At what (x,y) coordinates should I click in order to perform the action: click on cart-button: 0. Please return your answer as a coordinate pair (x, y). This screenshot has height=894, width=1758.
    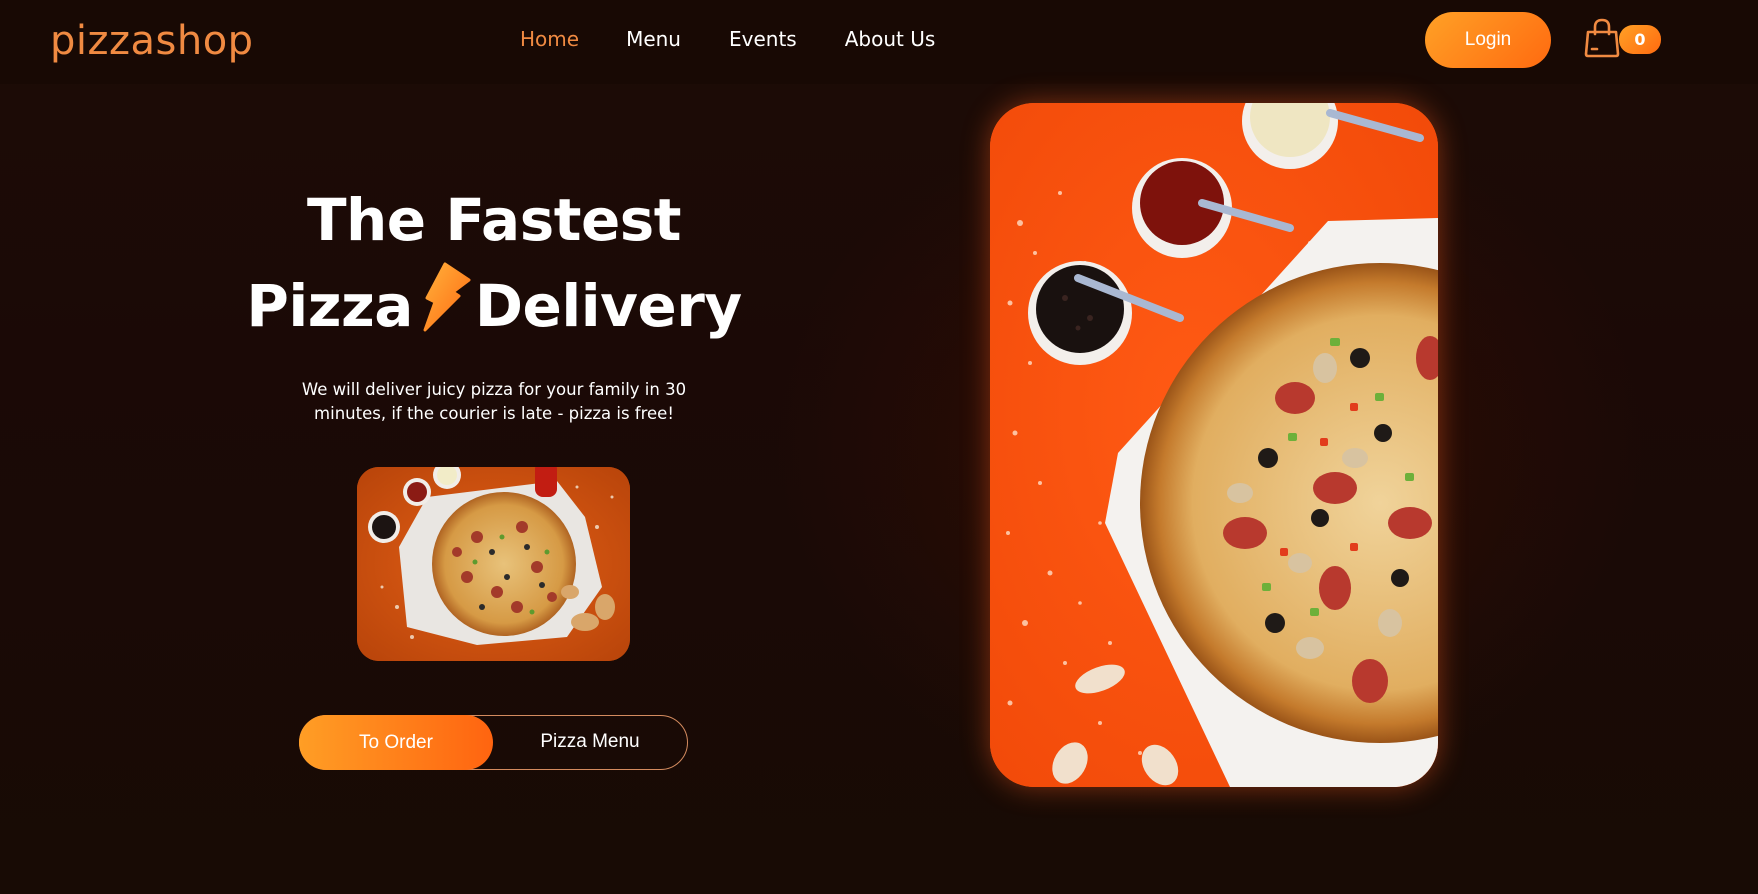
    Looking at the image, I should click on (1623, 38).